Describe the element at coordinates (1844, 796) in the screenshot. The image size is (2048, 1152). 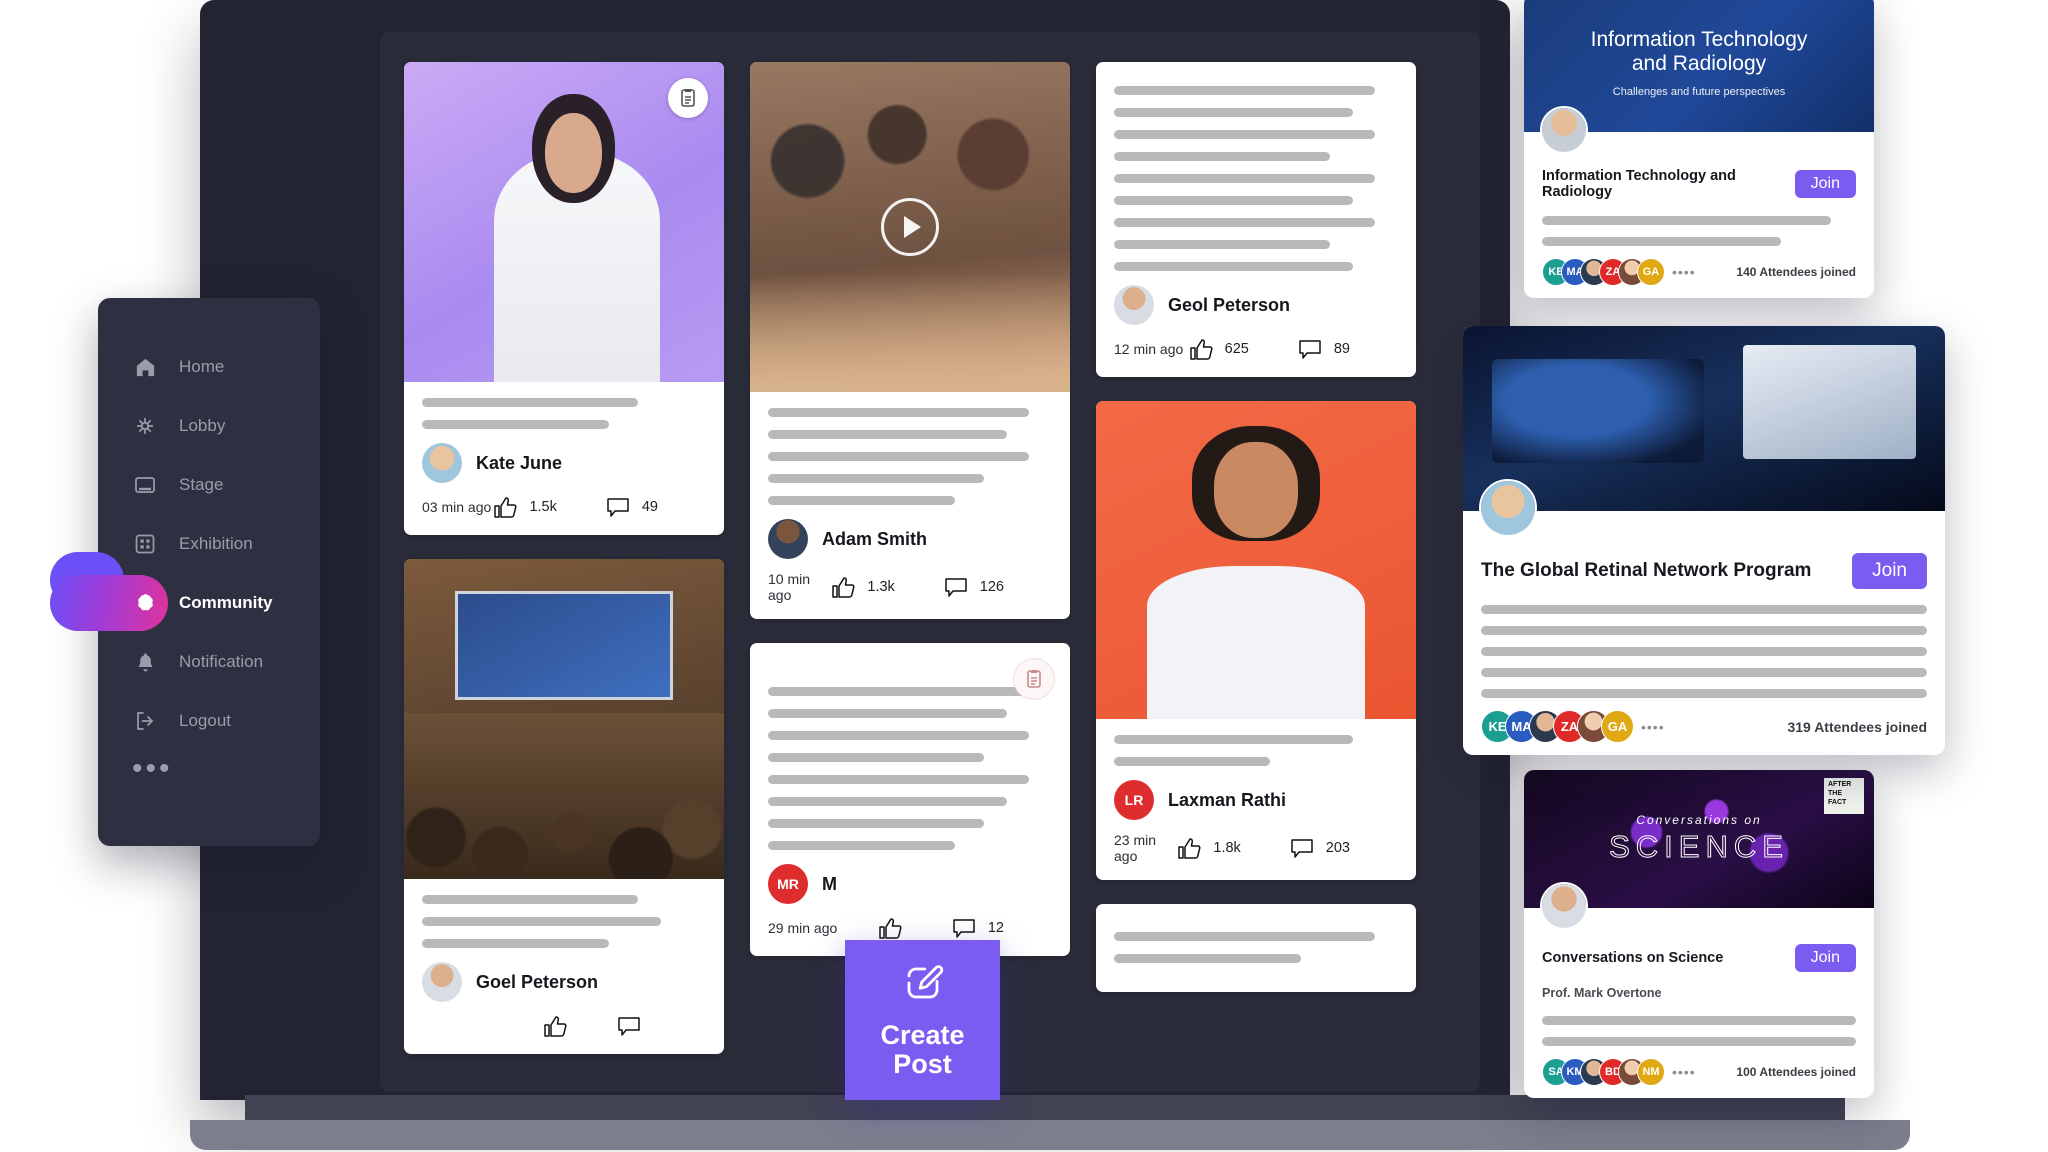
I see `event-banner-badge: AFTER THE FACT` at that location.